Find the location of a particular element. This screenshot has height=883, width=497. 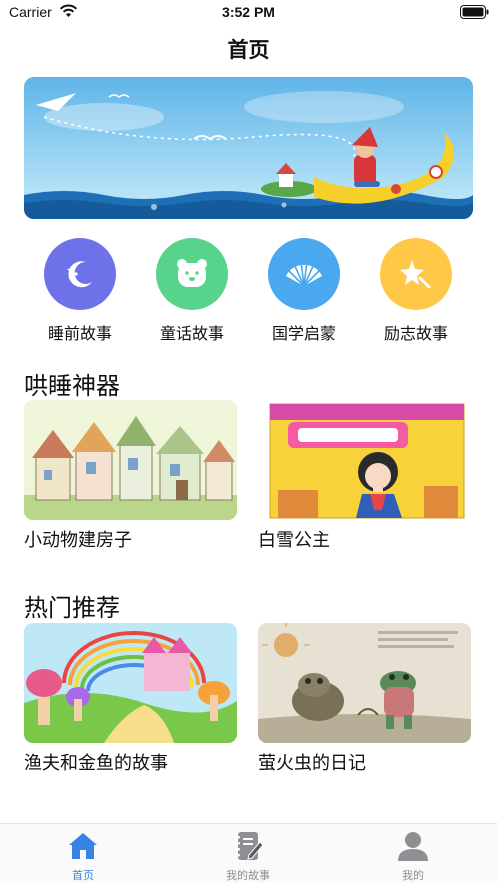

tab-home: 首页 is located at coordinates (83, 856).